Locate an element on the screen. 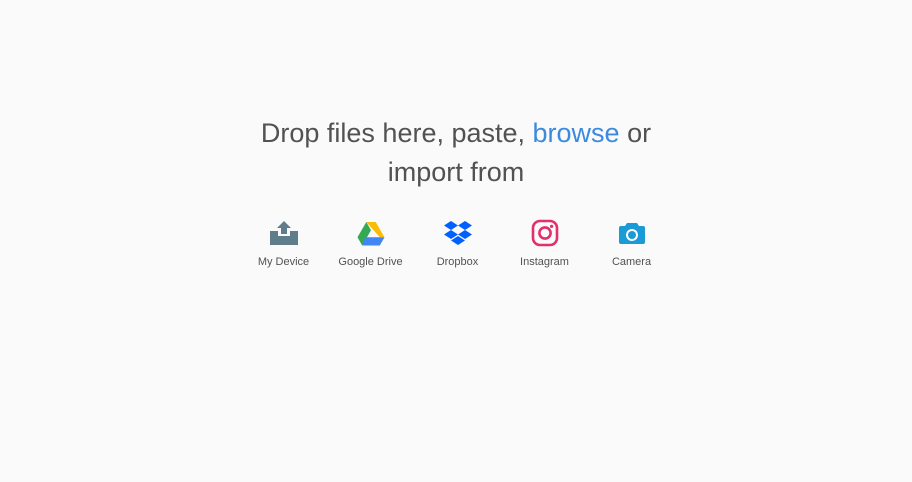 This screenshot has height=482, width=912. instagram-icon is located at coordinates (545, 233).